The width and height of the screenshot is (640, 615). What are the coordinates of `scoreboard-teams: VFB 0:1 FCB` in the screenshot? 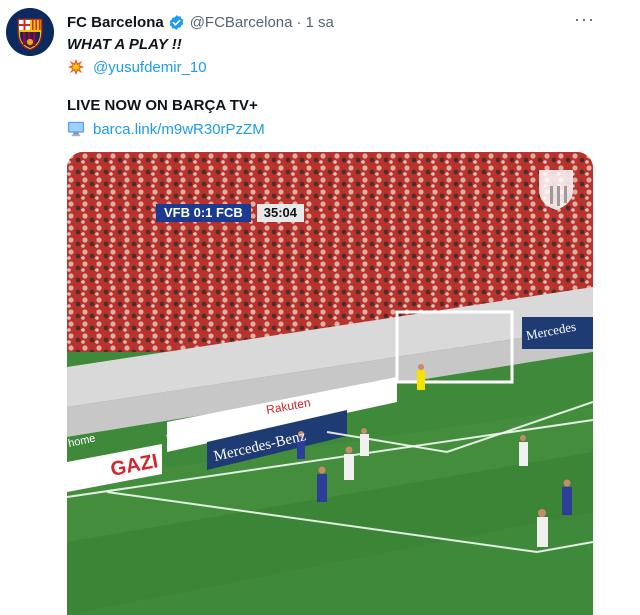 It's located at (203, 213).